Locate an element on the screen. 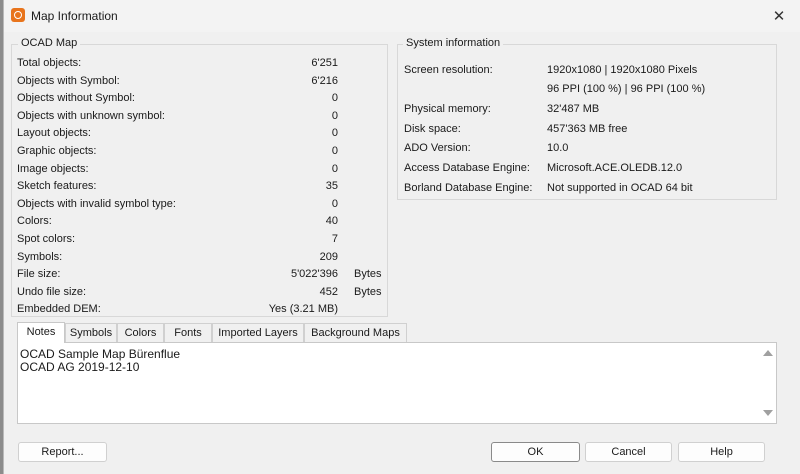  tab-symbols: Symbols is located at coordinates (91, 332).